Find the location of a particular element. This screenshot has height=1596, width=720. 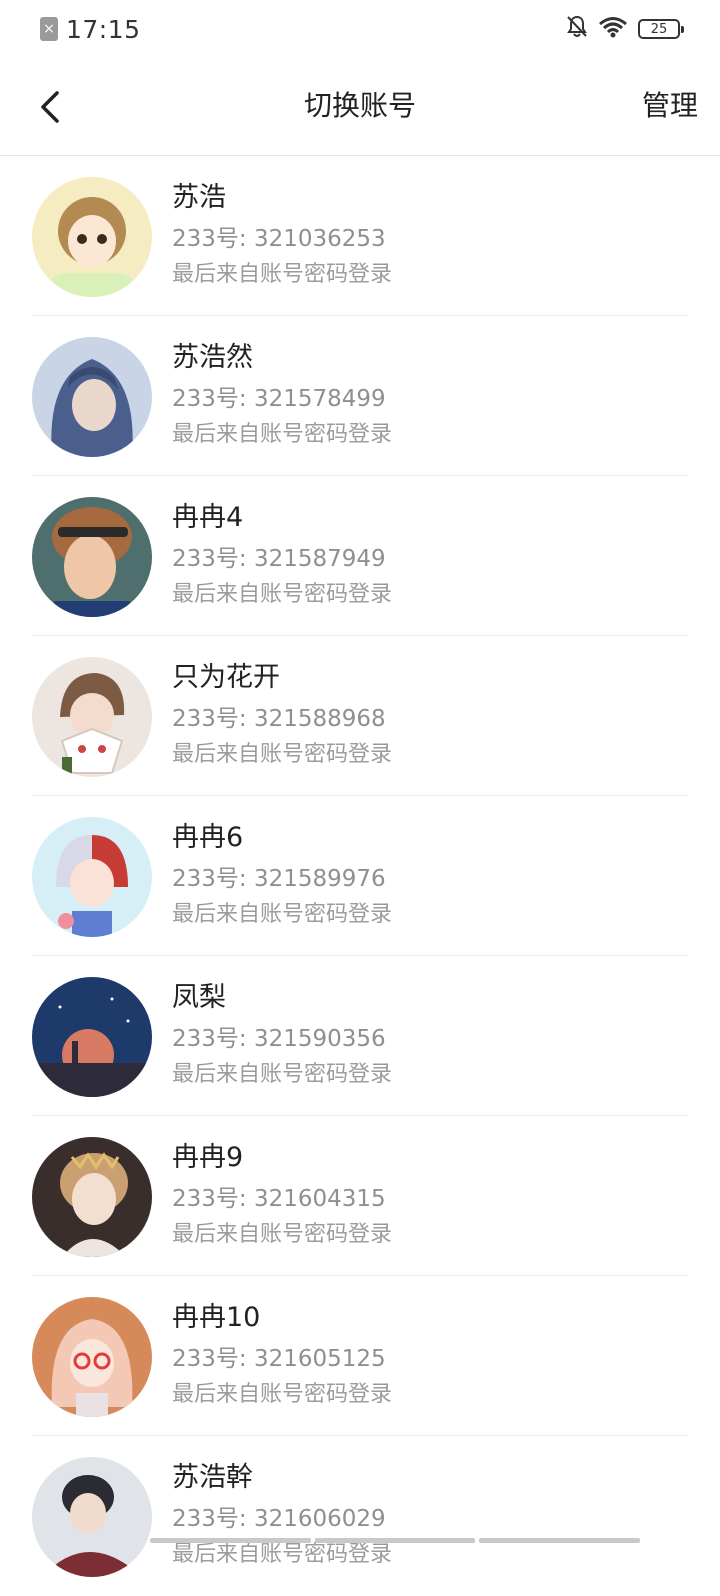

account-row: 苏浩 233号: 321036253 最后来自账号密码登录 is located at coordinates (360, 236).